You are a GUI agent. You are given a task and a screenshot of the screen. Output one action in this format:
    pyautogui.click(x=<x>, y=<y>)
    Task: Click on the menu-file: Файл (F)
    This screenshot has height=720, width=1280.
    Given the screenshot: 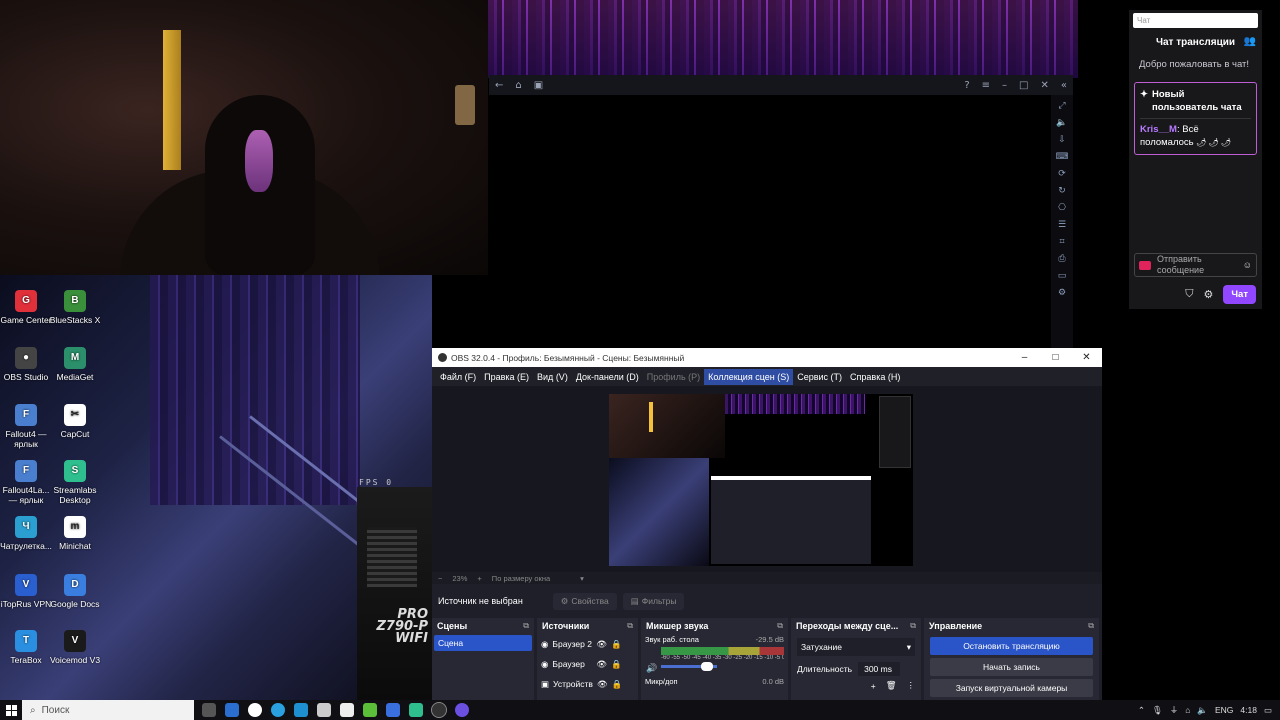 What is the action you would take?
    pyautogui.click(x=458, y=377)
    